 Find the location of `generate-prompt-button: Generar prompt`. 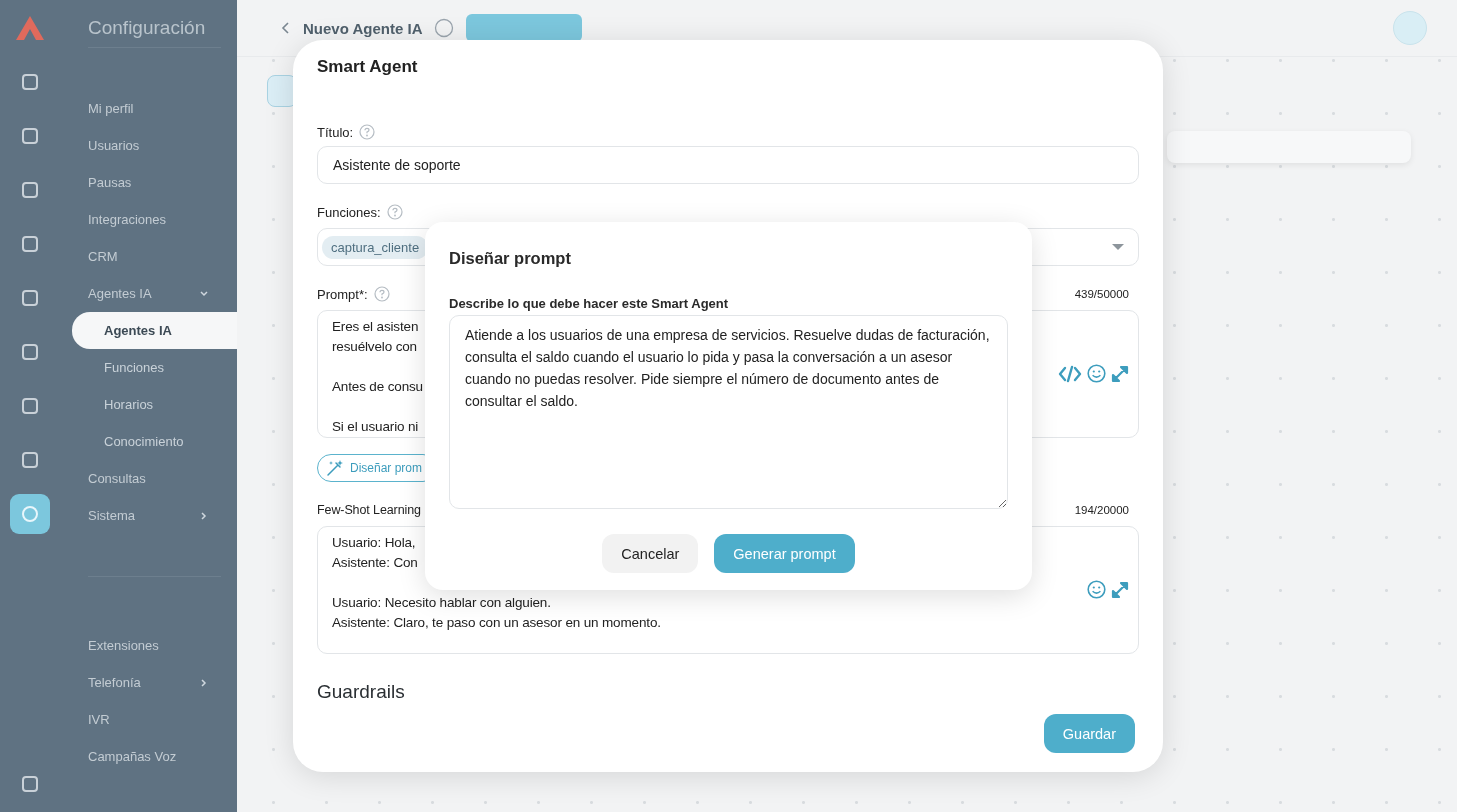

generate-prompt-button: Generar prompt is located at coordinates (784, 553).